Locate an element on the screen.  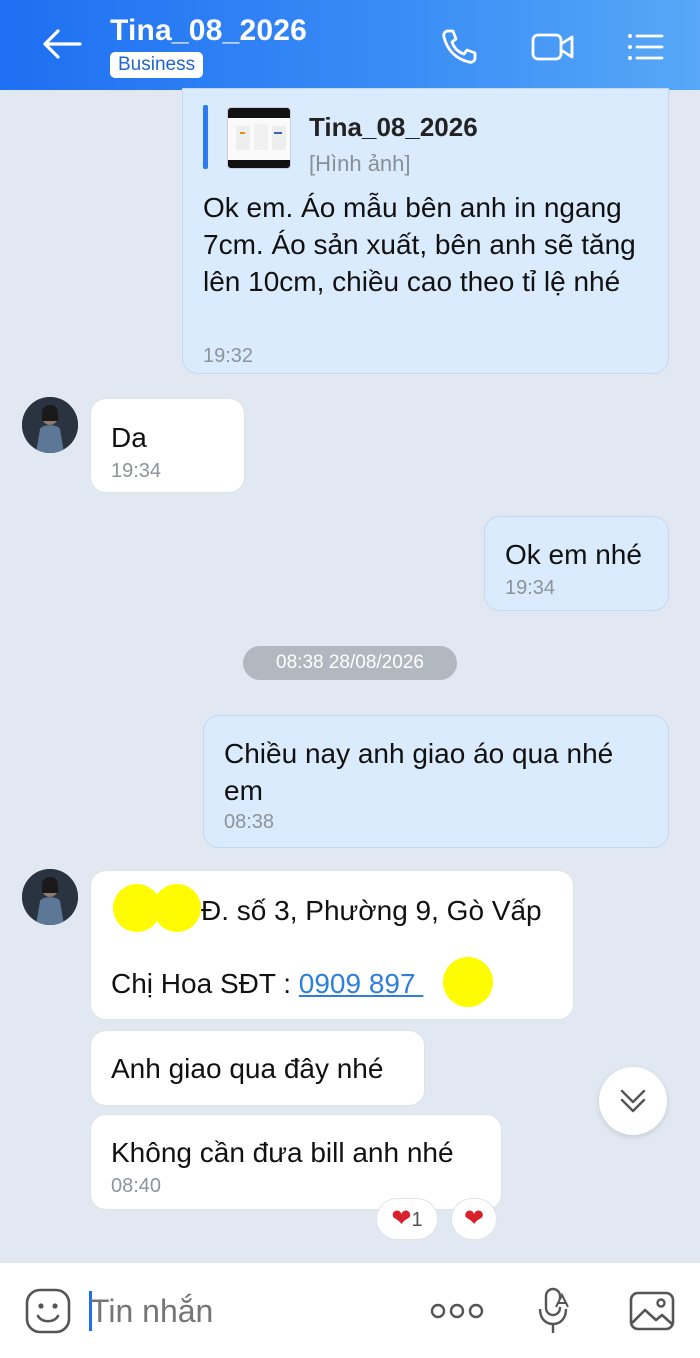
quote-type-label: [Hình ảnh] is located at coordinates (360, 163).